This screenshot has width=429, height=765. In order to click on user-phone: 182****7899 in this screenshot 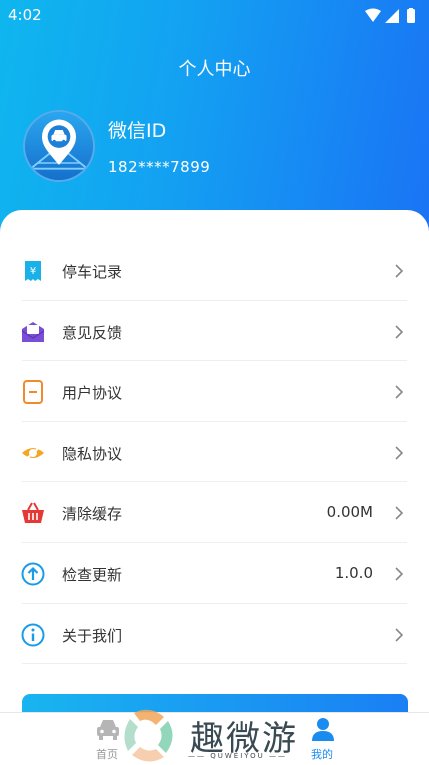, I will do `click(159, 167)`.